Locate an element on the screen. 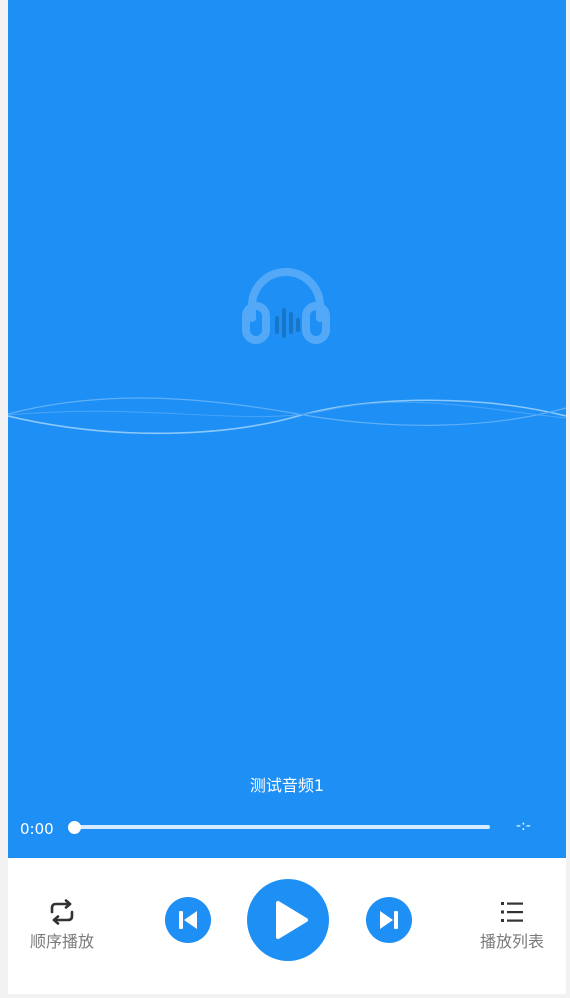 This screenshot has height=998, width=570. previous-track-button is located at coordinates (188, 920).